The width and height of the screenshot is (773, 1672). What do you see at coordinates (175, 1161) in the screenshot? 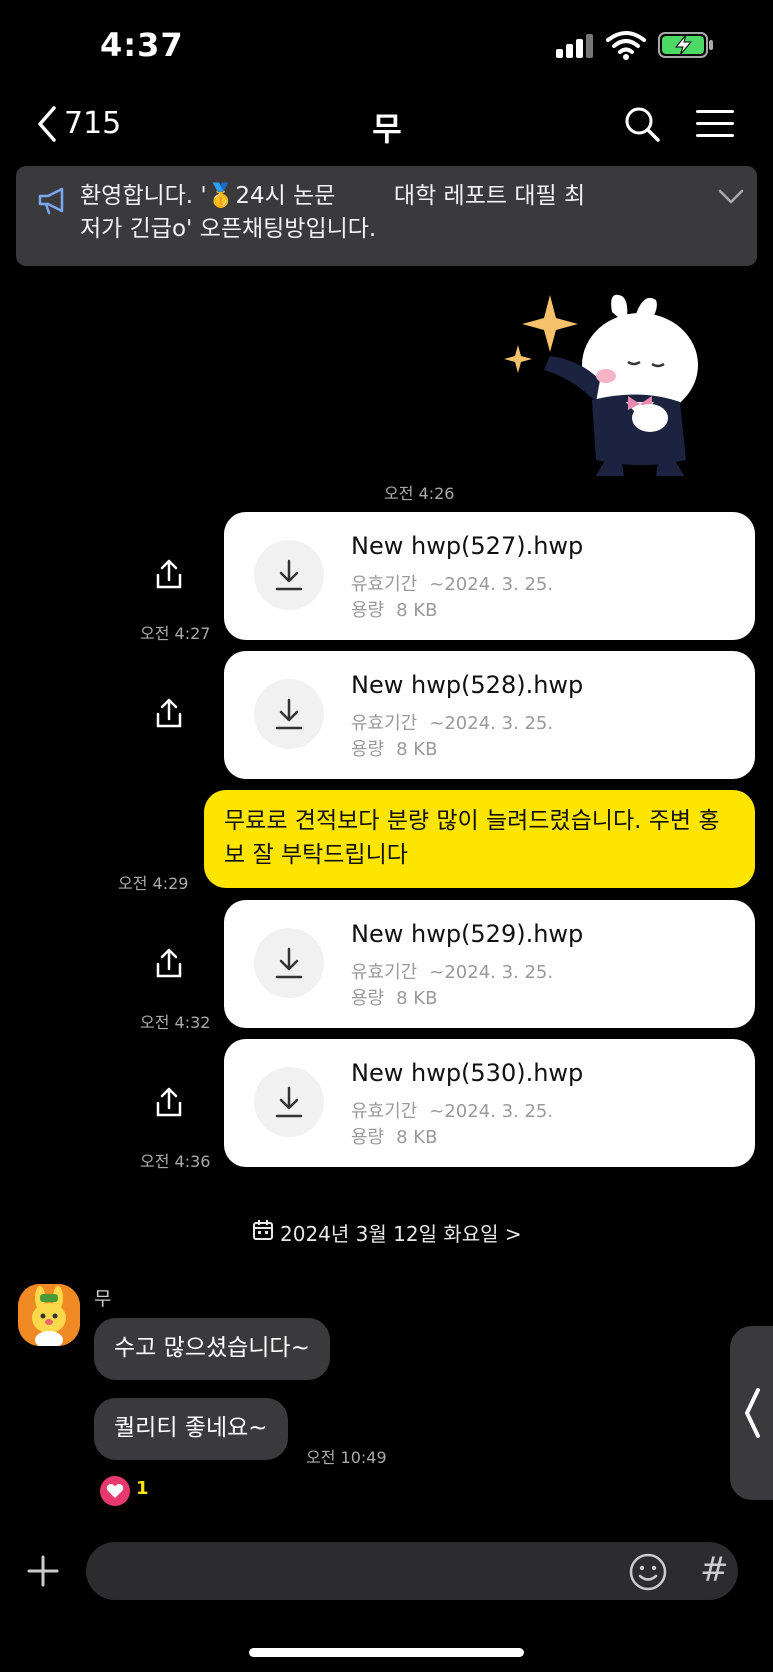
I see `message-time: 오전 4:36` at bounding box center [175, 1161].